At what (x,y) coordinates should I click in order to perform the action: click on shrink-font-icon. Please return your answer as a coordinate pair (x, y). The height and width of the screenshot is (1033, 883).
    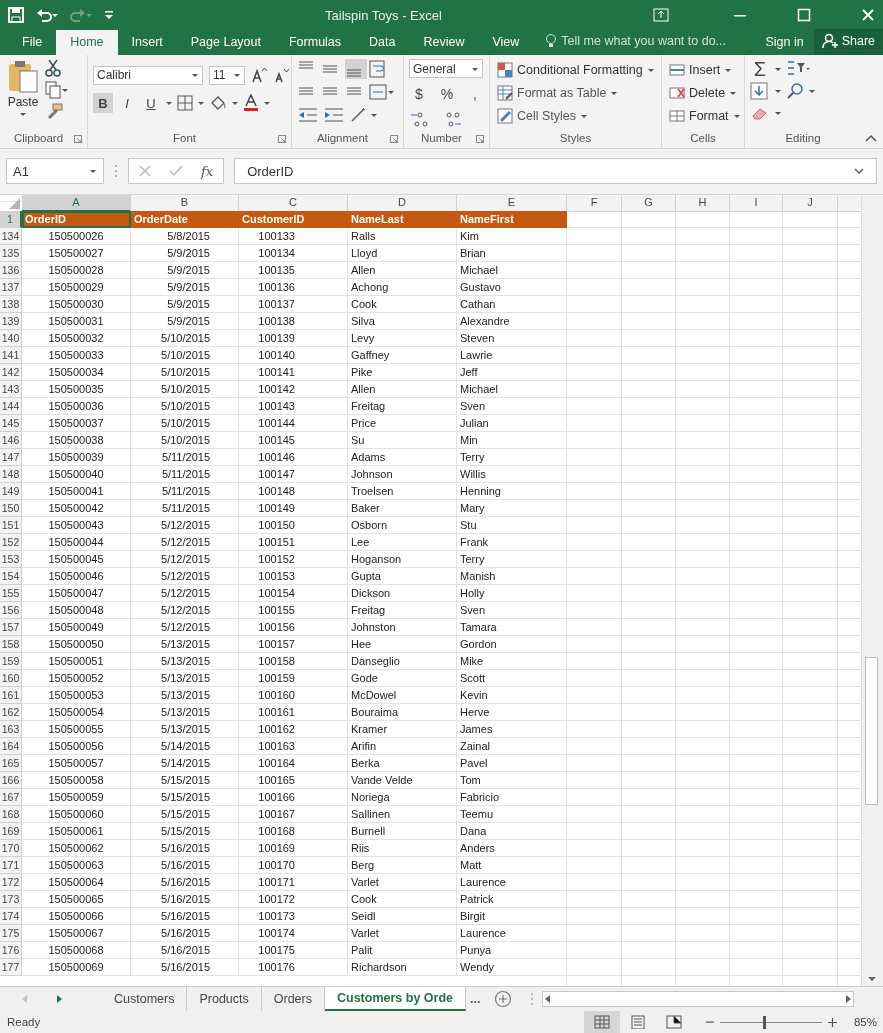
    Looking at the image, I should click on (281, 75).